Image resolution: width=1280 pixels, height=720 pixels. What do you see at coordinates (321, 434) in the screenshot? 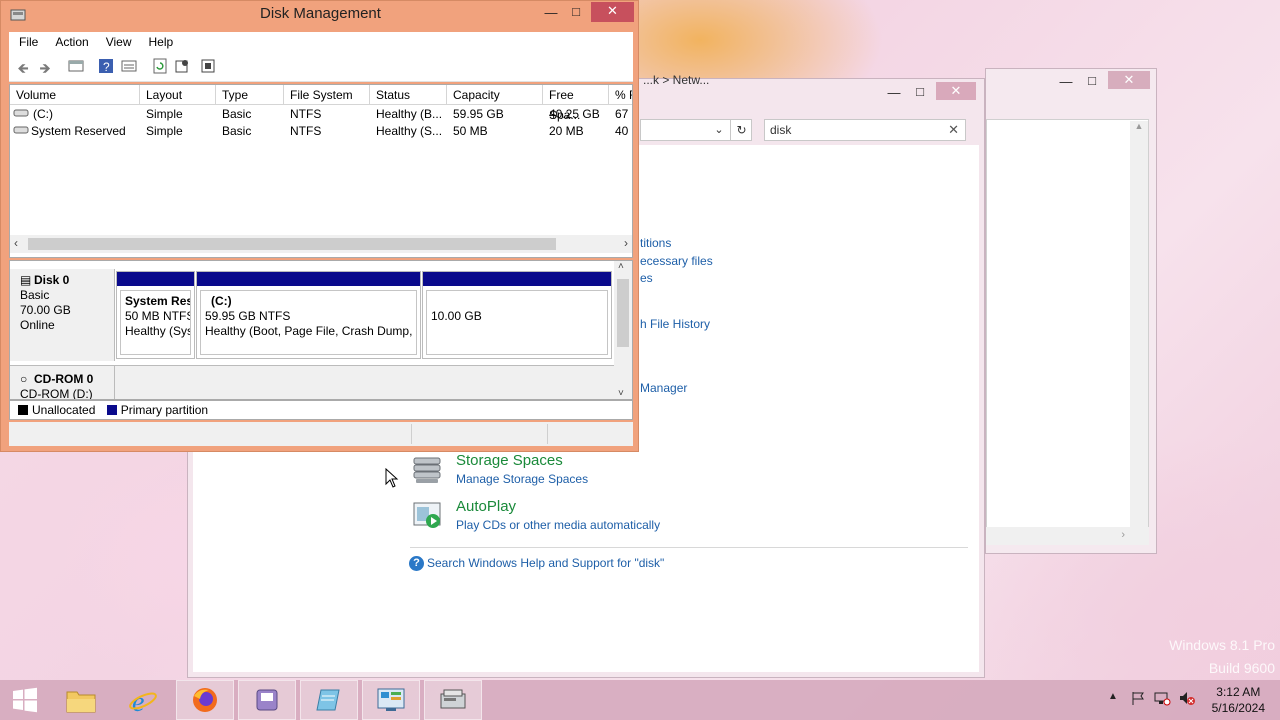
I see `status-bar` at bounding box center [321, 434].